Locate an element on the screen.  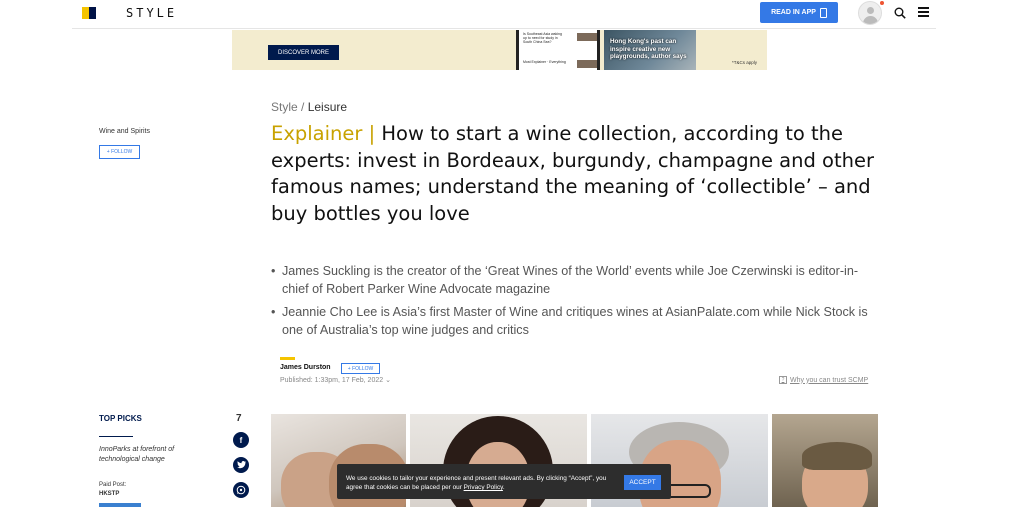
search-icon is located at coordinates (900, 13).